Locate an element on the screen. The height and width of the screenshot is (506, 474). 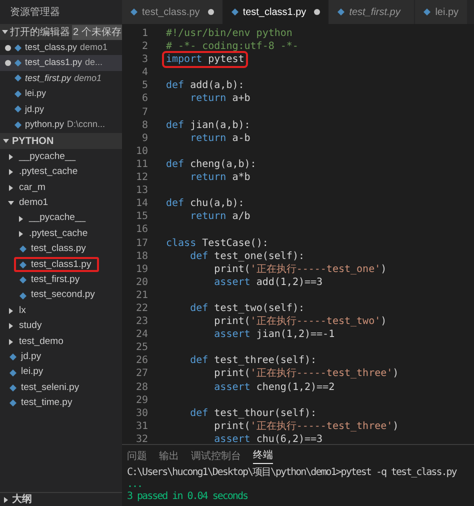
line-number: 25 is located at coordinates (141, 347).